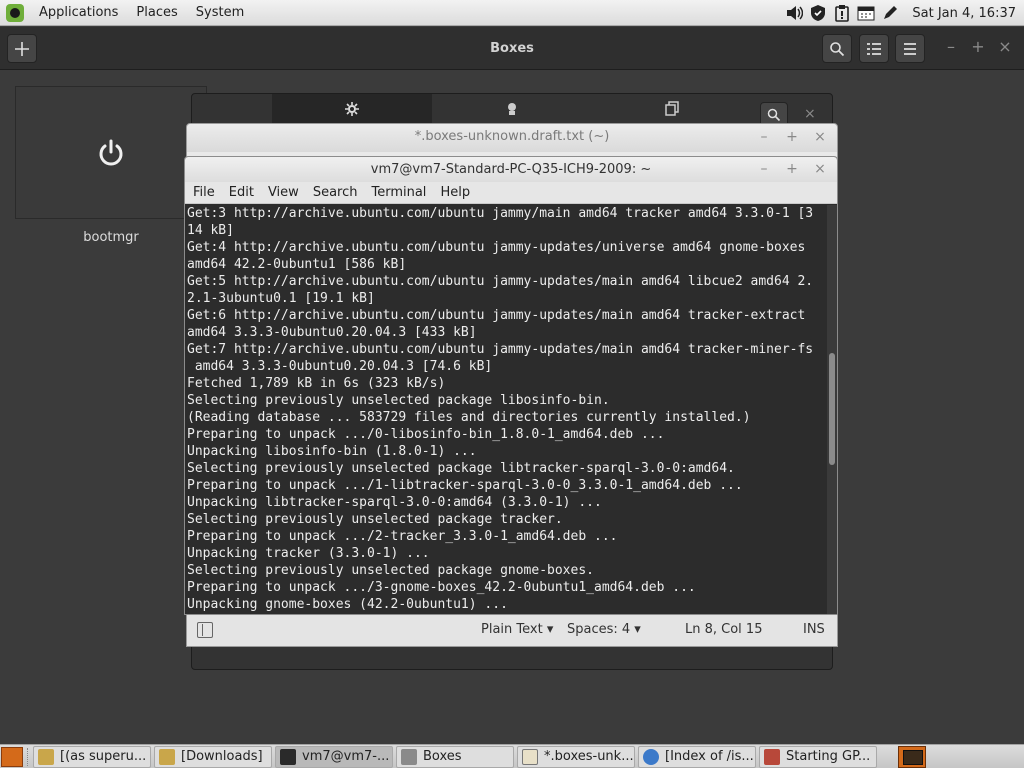 The height and width of the screenshot is (768, 1024). I want to click on cpu-icon, so click(512, 109).